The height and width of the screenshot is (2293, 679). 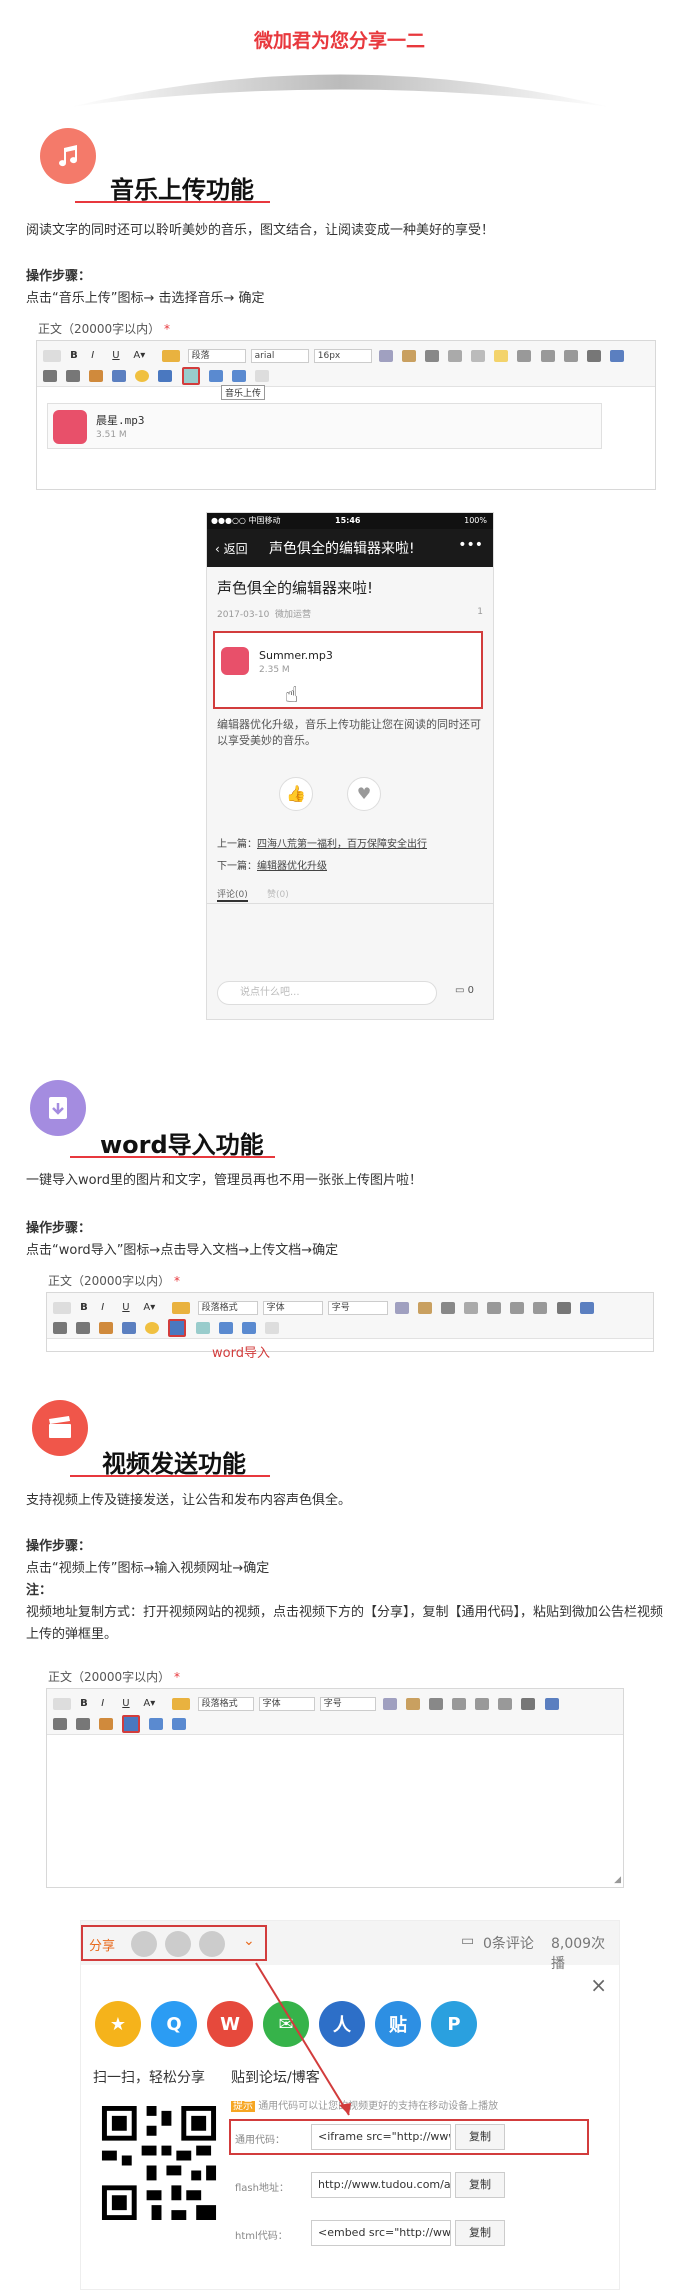 I want to click on back-button: ‹ 返回, so click(x=231, y=548).